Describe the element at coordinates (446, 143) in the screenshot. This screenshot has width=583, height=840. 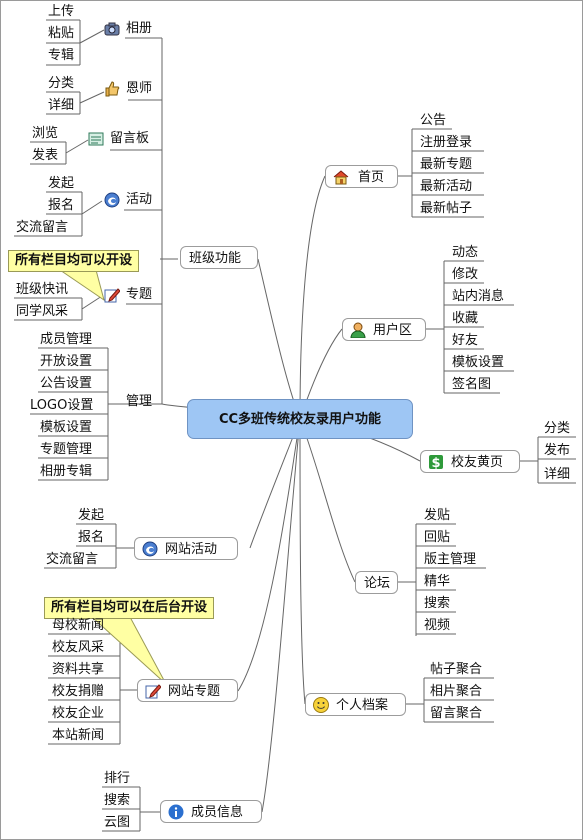
I see `home-register-login: 注册登录` at that location.